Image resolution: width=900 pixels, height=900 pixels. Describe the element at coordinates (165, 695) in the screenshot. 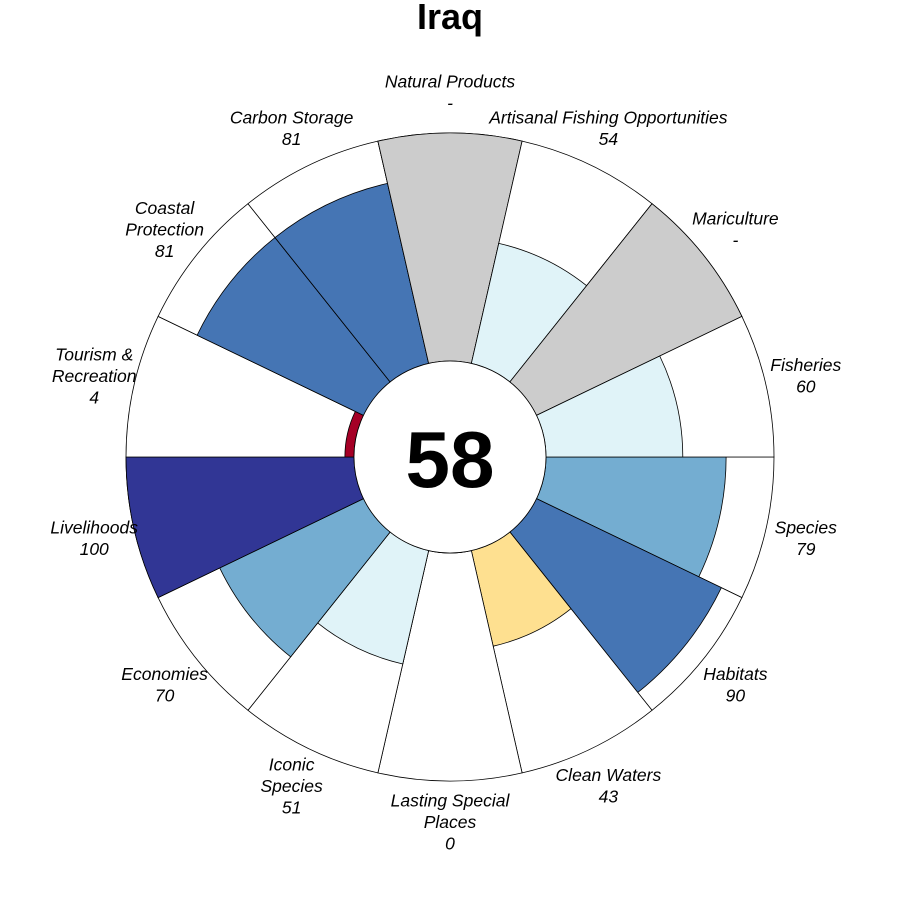

I see `score-value-economies: 70` at that location.